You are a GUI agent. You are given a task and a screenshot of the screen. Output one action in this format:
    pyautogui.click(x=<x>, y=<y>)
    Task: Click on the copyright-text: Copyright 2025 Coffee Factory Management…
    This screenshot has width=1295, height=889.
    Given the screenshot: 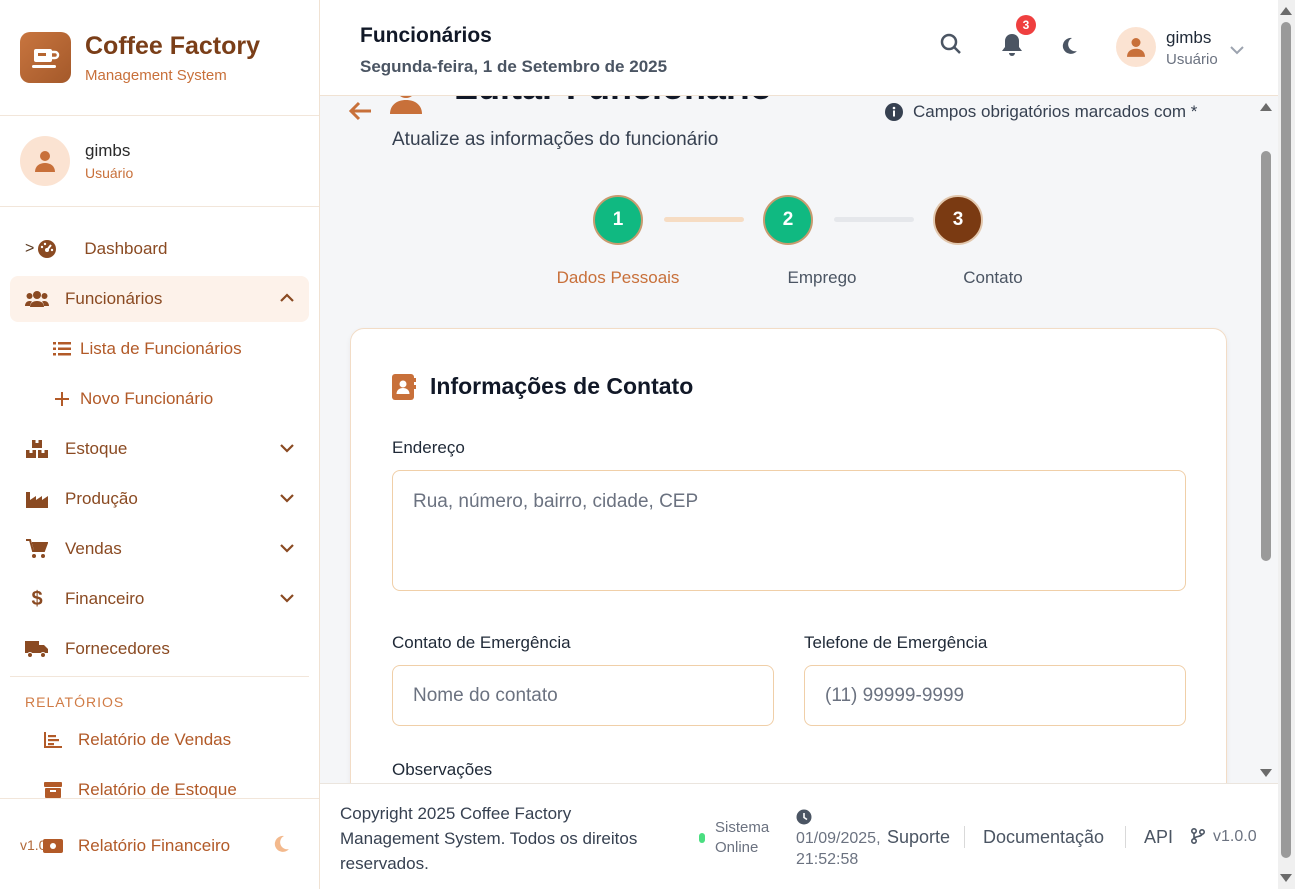 What is the action you would take?
    pyautogui.click(x=489, y=838)
    